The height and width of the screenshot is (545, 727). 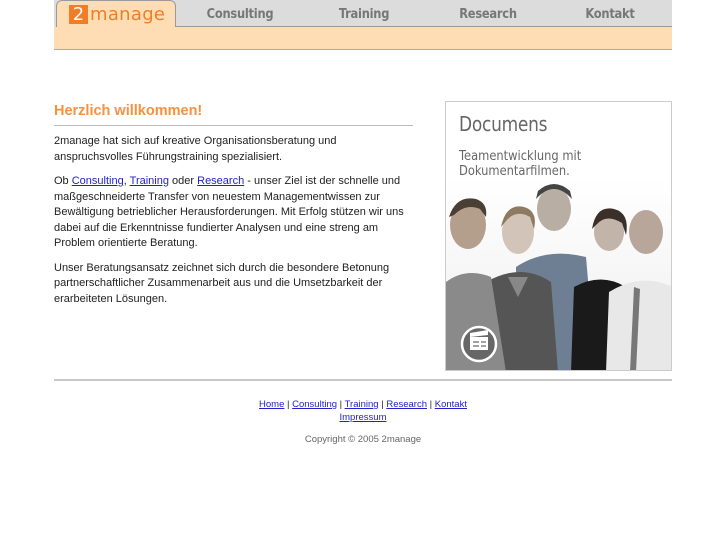 I want to click on promo-title: Documens, so click(x=503, y=124).